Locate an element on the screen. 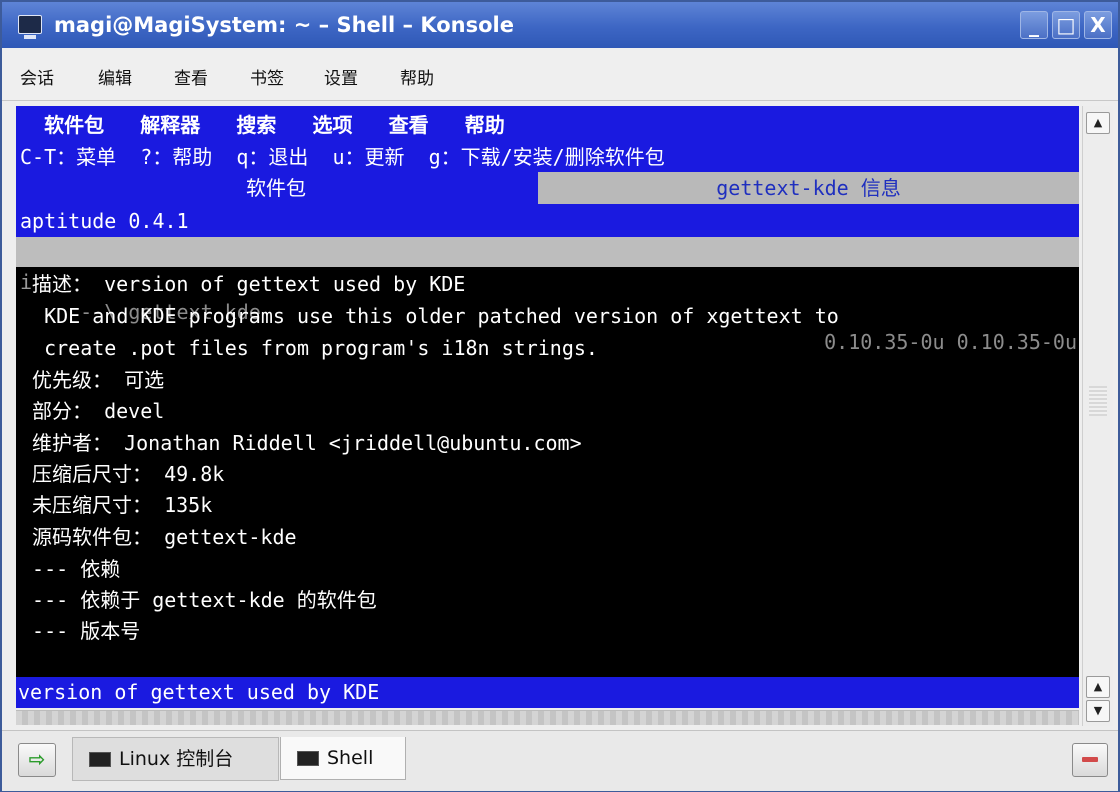  menu-edit: 编辑 is located at coordinates (115, 76).